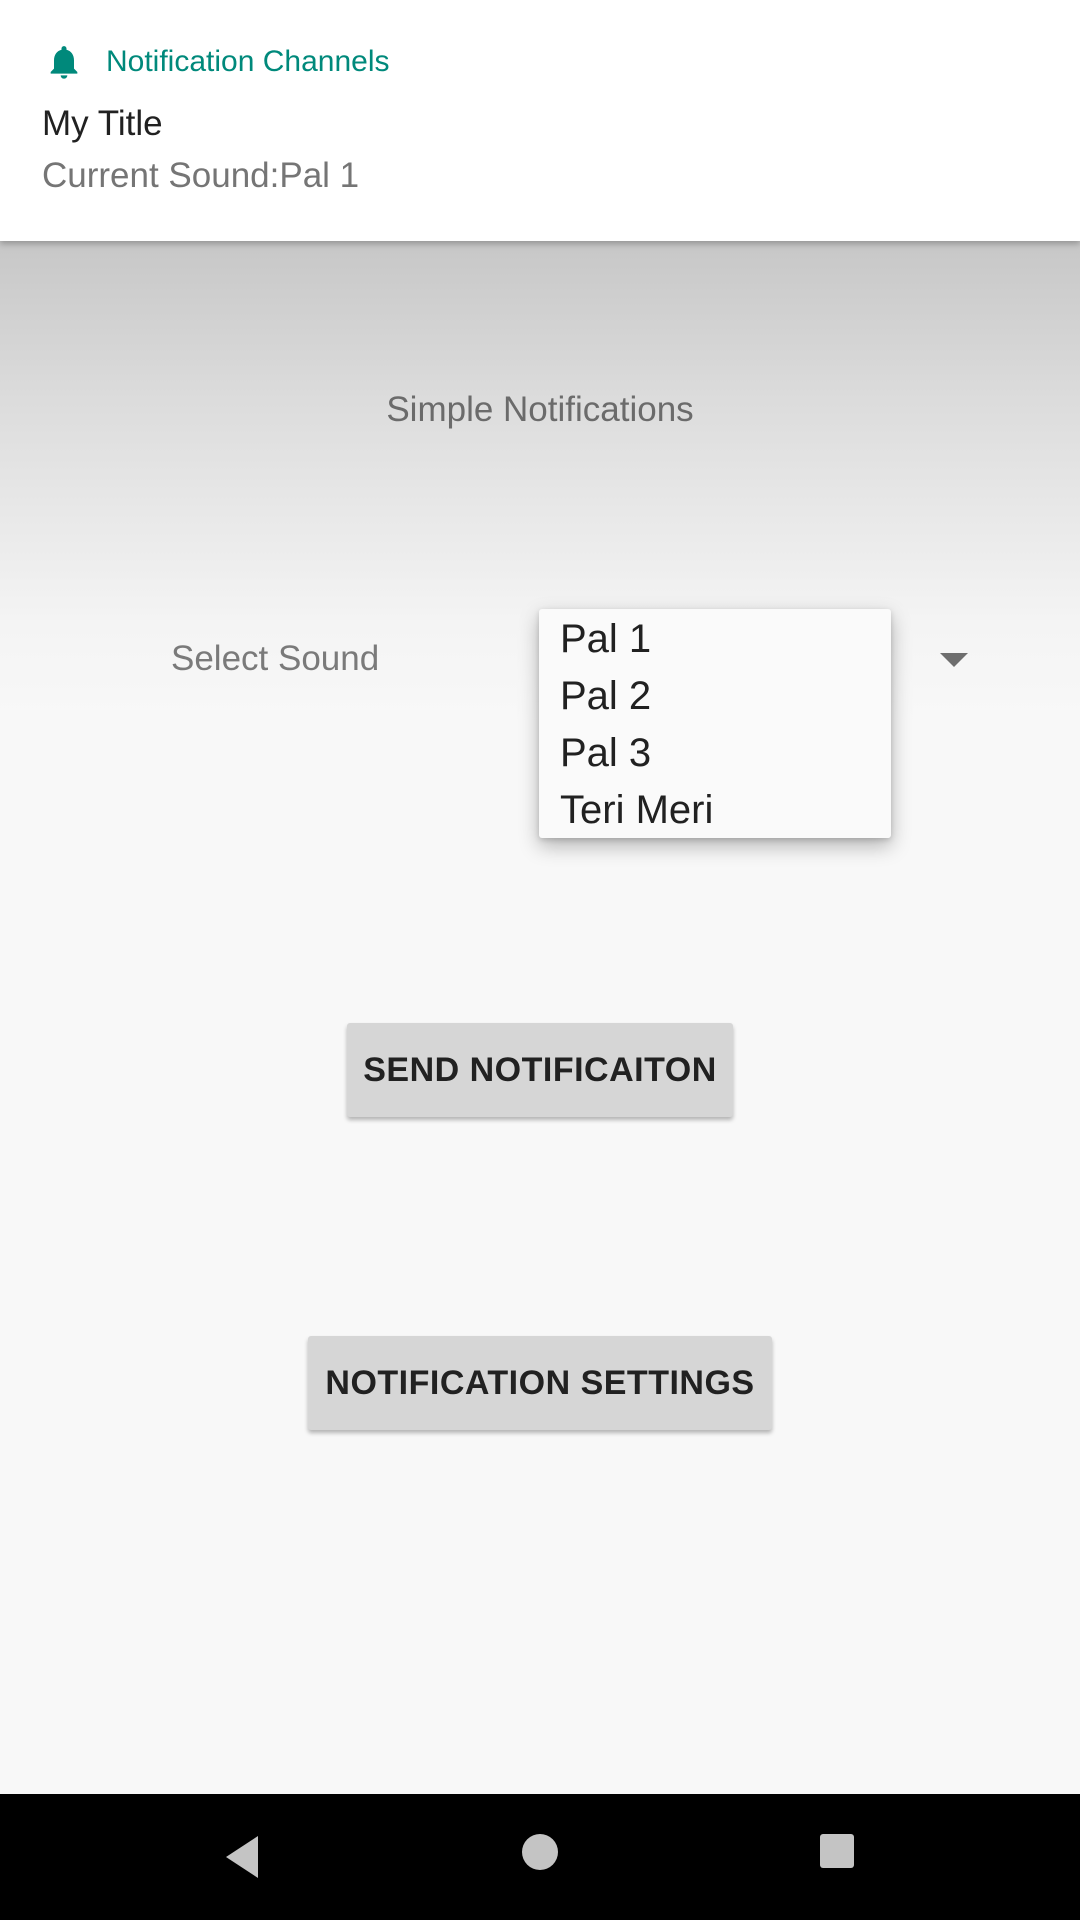  I want to click on dropdown-arrow-icon, so click(954, 660).